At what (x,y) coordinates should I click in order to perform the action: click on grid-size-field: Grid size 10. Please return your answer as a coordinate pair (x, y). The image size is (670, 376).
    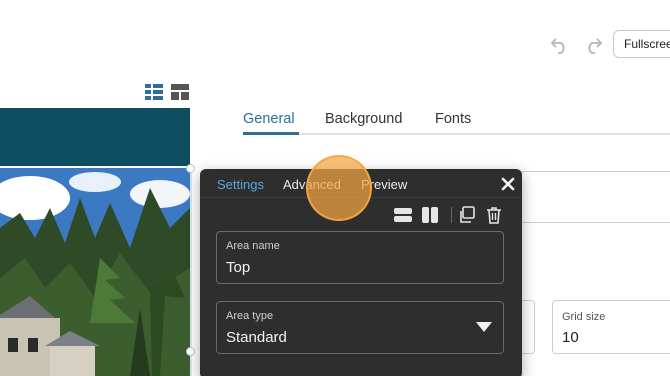
    Looking at the image, I should click on (611, 327).